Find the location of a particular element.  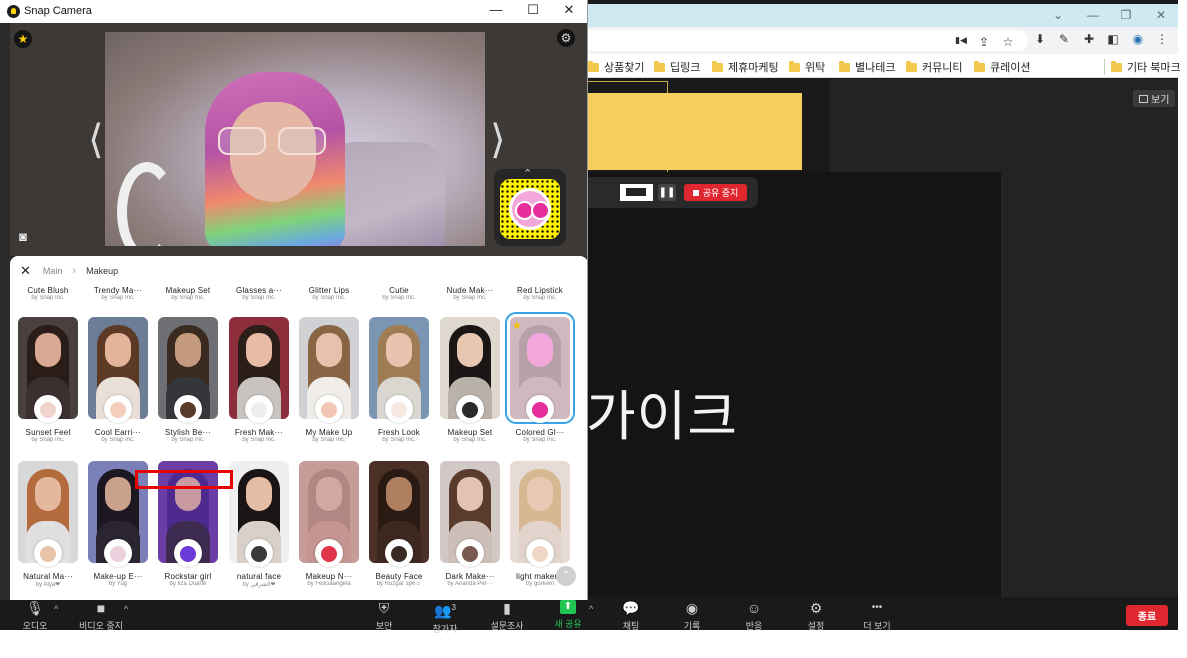

lens-item: Red Lipstick by Snap Inc. is located at coordinates (540, 293).